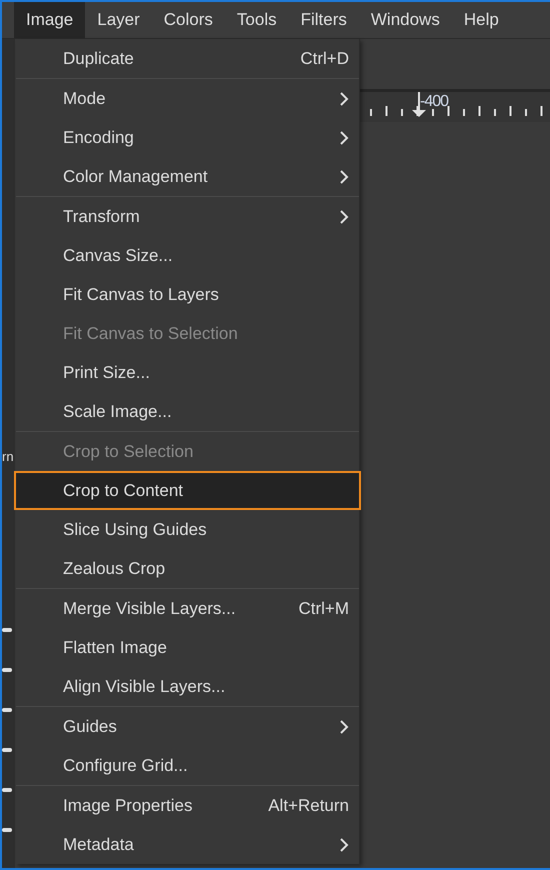 This screenshot has width=550, height=870. I want to click on menu-item: Duplicate Ctrl+D, so click(187, 58).